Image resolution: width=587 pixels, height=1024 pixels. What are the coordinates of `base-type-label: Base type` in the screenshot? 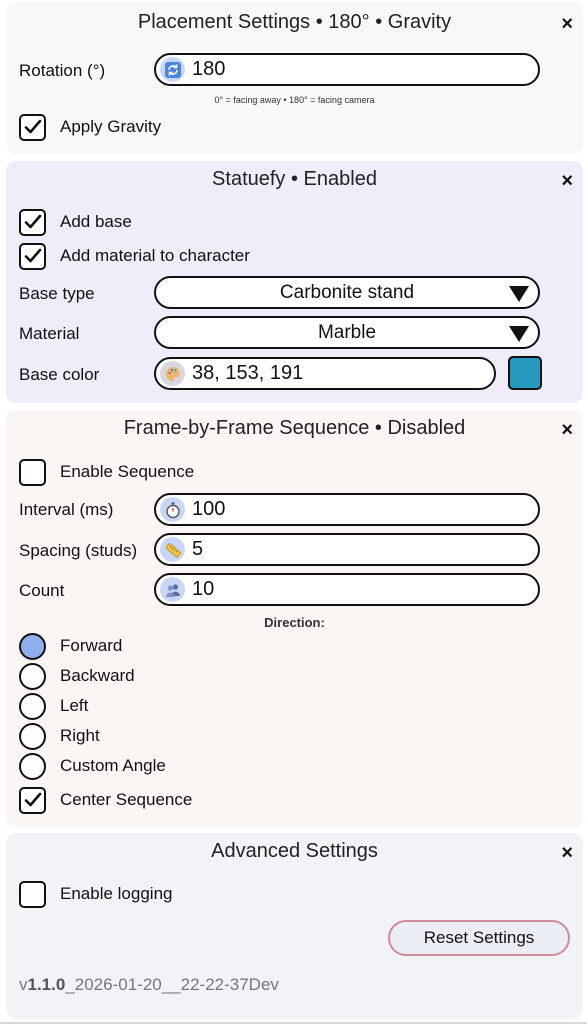 It's located at (57, 293).